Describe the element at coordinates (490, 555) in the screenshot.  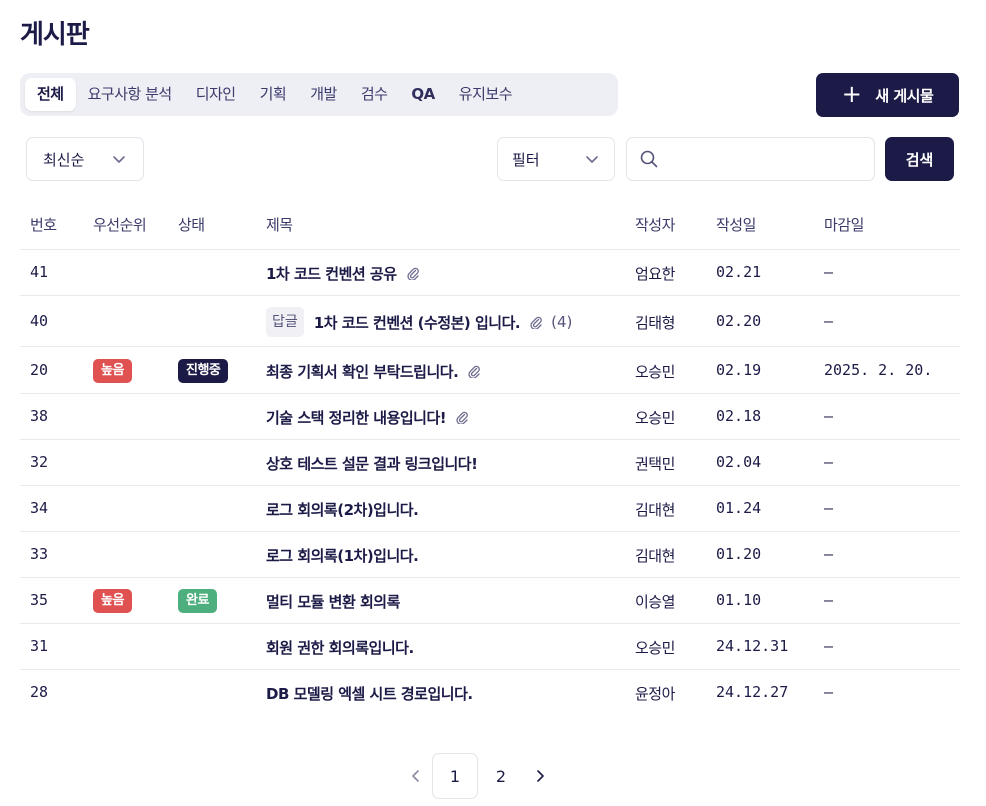
I see `table-row: 33 로그 회의록(1차)입니다. 김대현 01.20 –` at that location.